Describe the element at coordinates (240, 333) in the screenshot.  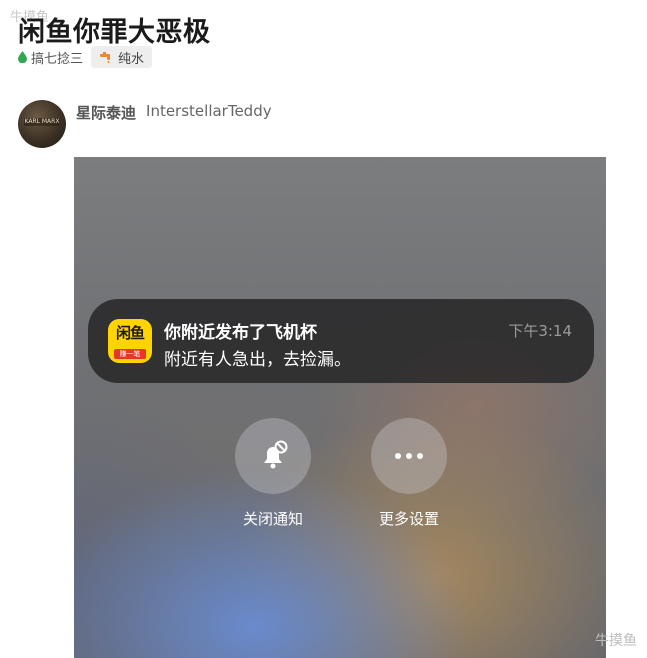
I see `notification-title: 你附近发布了飞机杯` at that location.